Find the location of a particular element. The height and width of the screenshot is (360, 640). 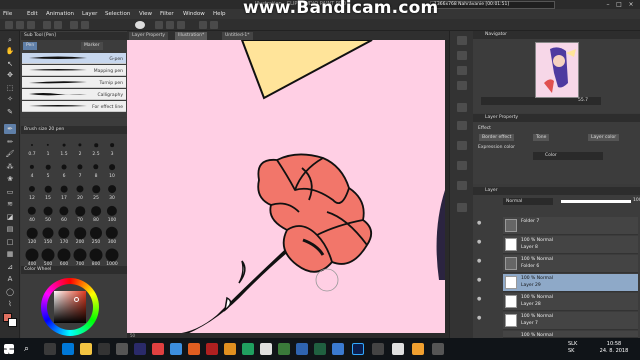

menu-view: View is located at coordinates (145, 14).